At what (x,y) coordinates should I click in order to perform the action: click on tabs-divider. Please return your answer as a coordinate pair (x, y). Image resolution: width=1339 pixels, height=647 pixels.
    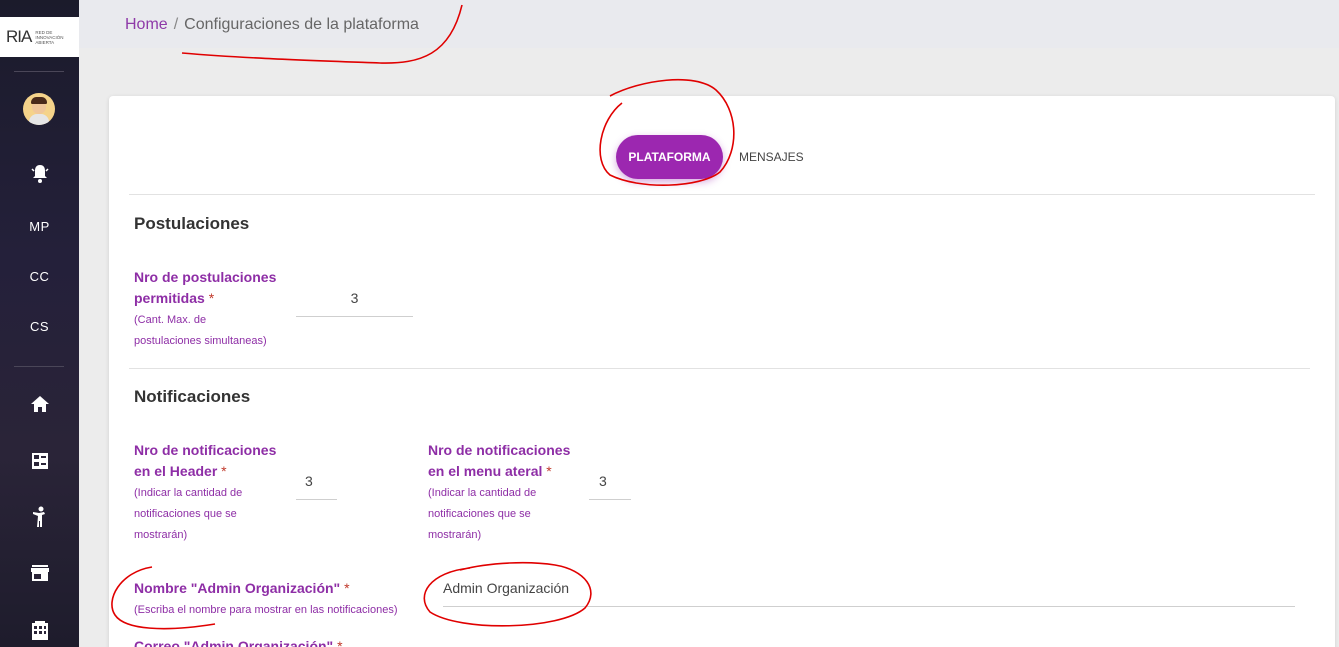
    Looking at the image, I should click on (722, 194).